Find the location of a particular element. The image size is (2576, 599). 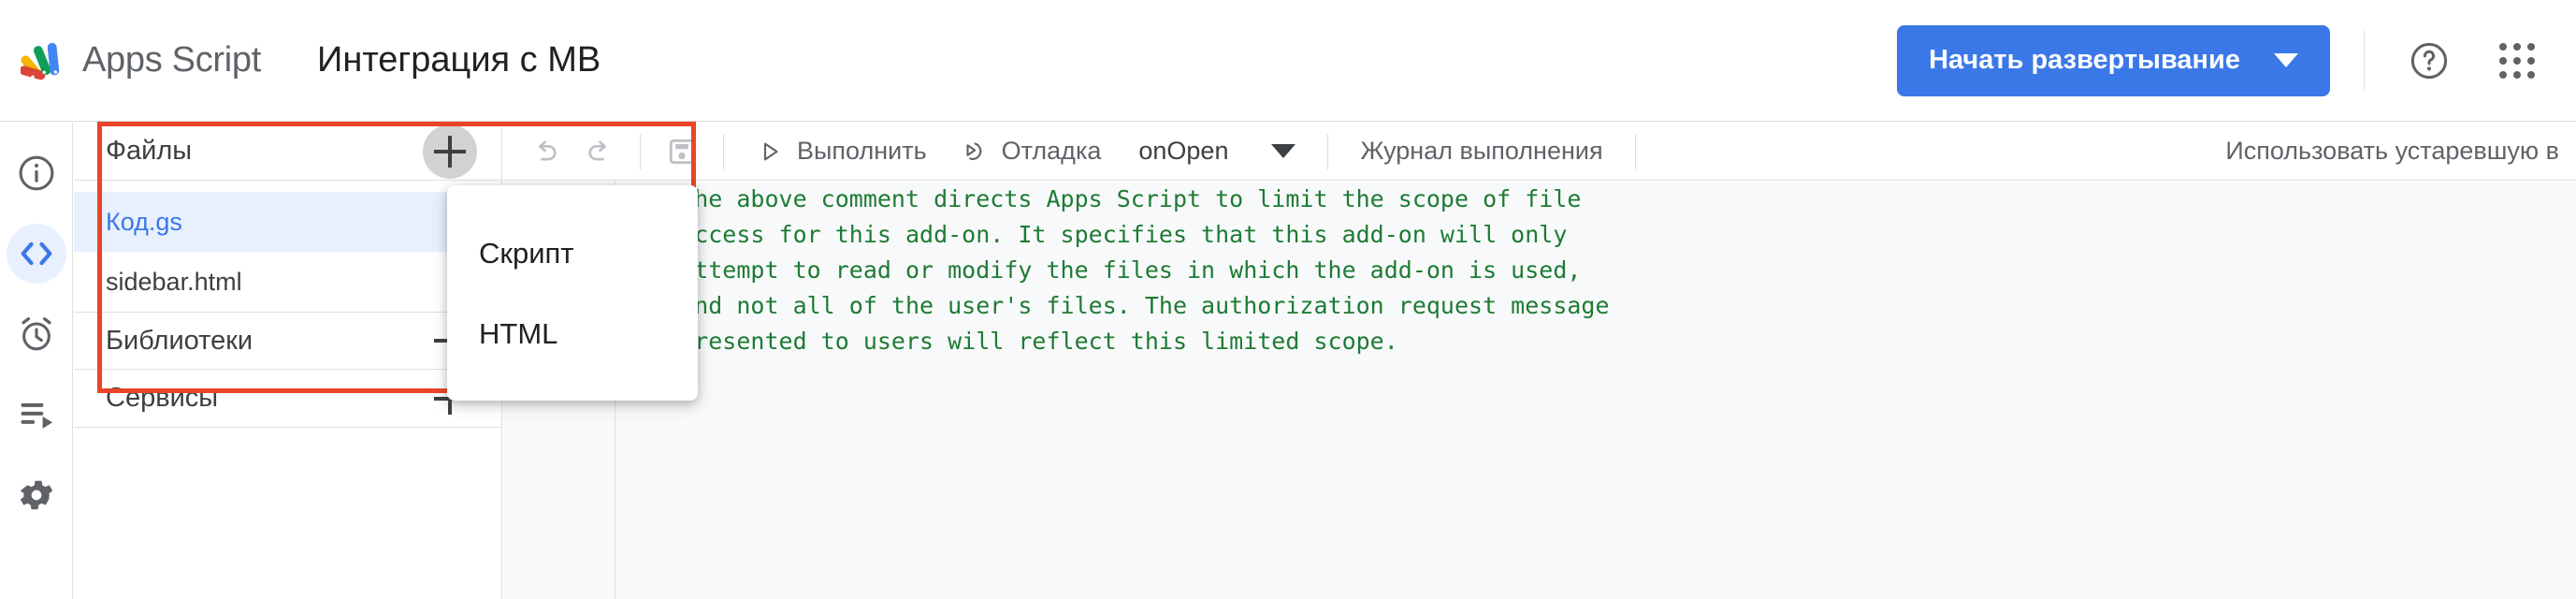

sidebar-item-triggers is located at coordinates (37, 334).